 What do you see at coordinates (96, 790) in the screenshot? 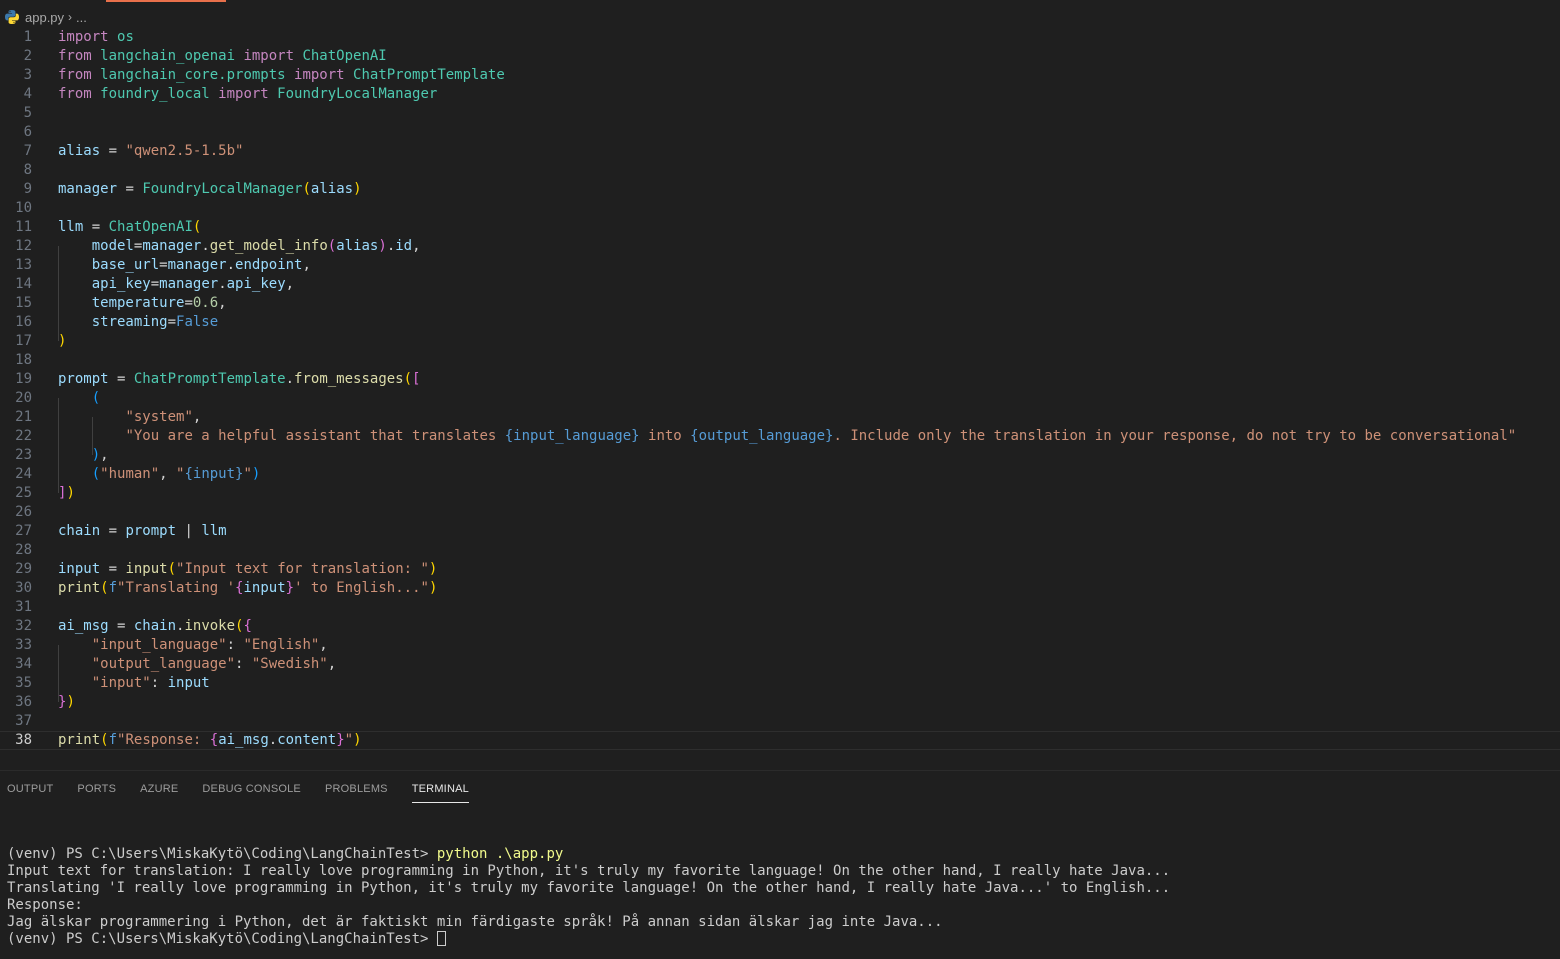
I see `tab-ports: PORTS` at bounding box center [96, 790].